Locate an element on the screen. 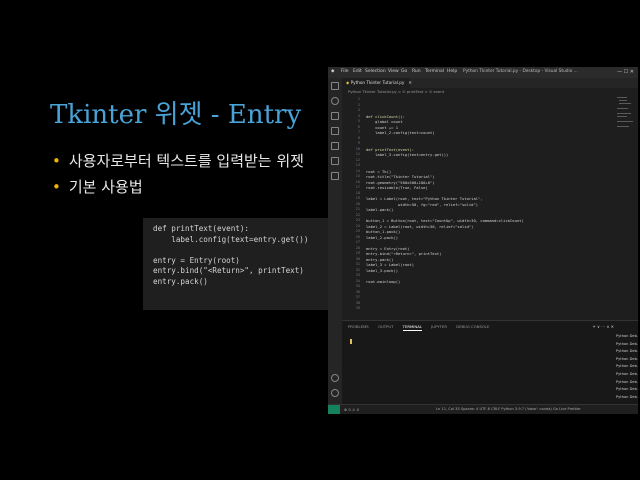  vscode-logo-icon: ◆ is located at coordinates (333, 71).